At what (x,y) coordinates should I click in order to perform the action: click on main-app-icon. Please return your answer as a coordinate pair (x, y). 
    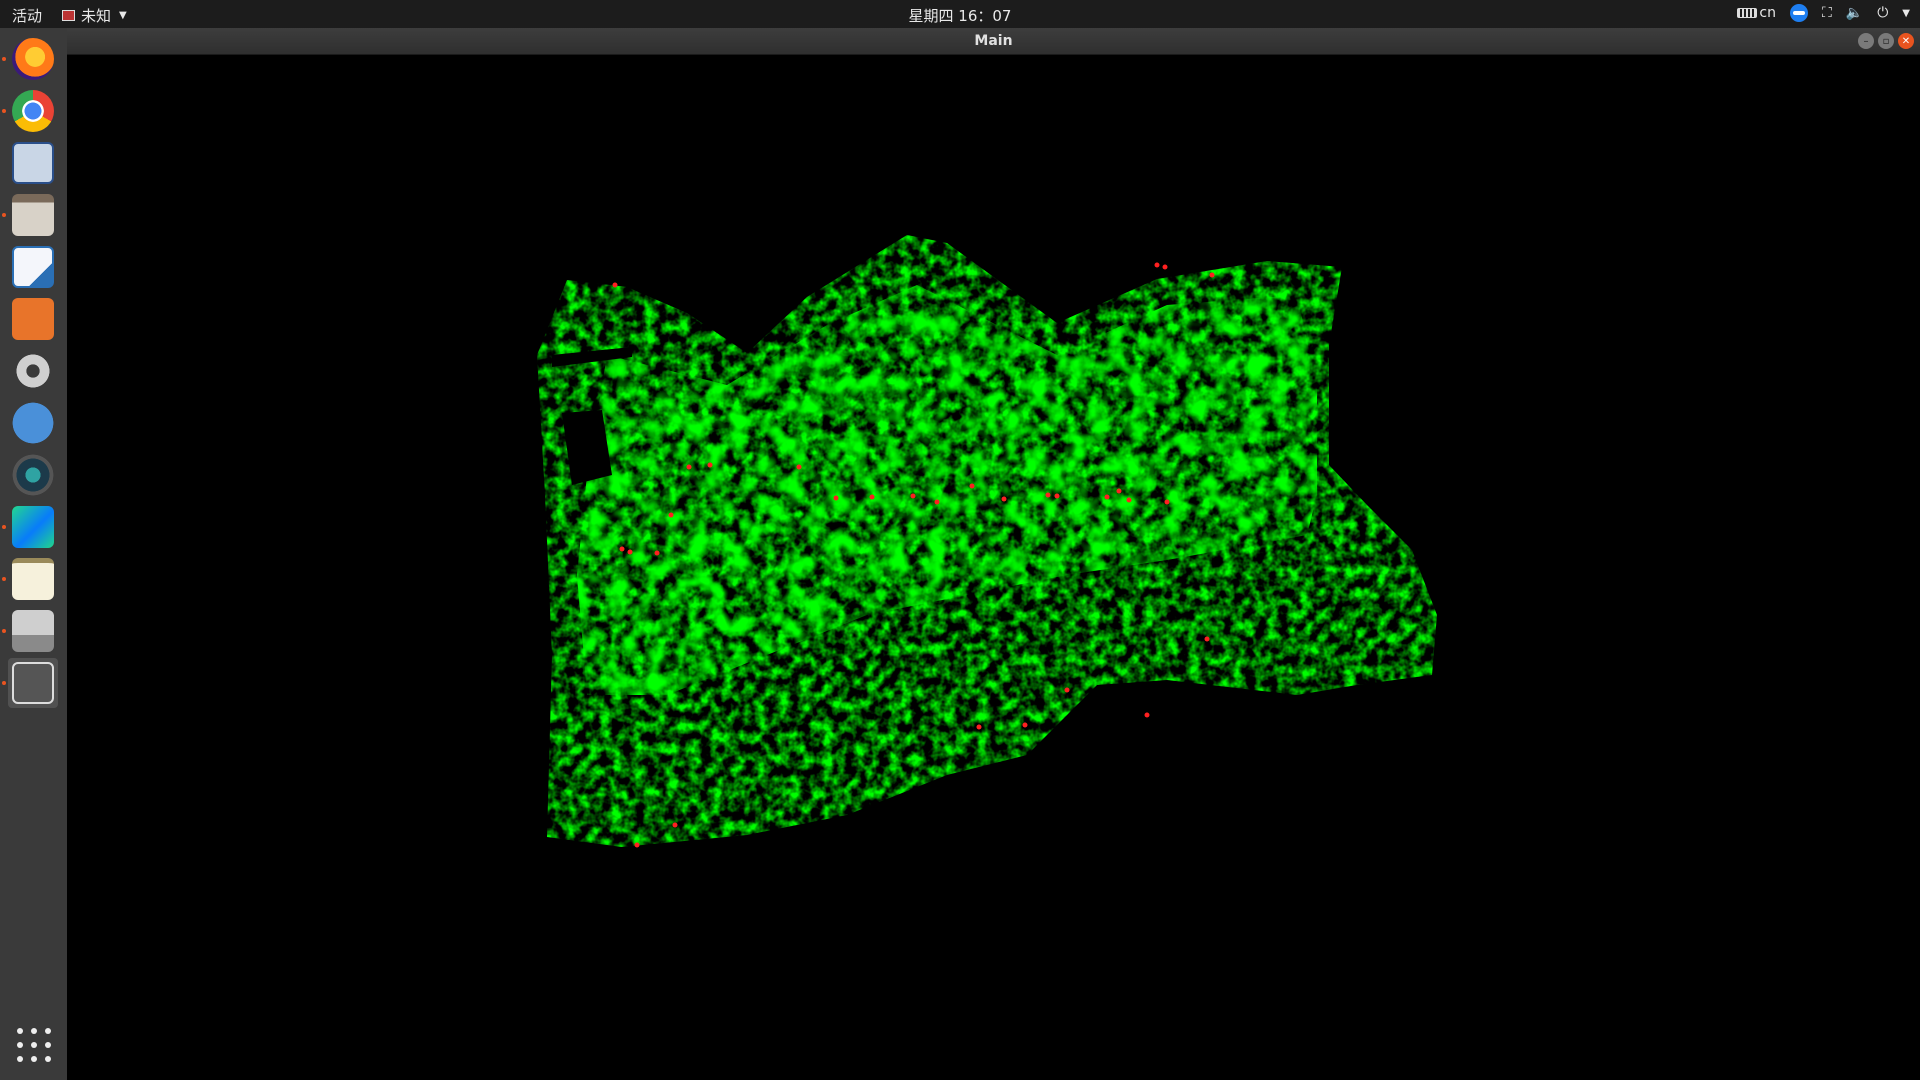
    Looking at the image, I should click on (33, 683).